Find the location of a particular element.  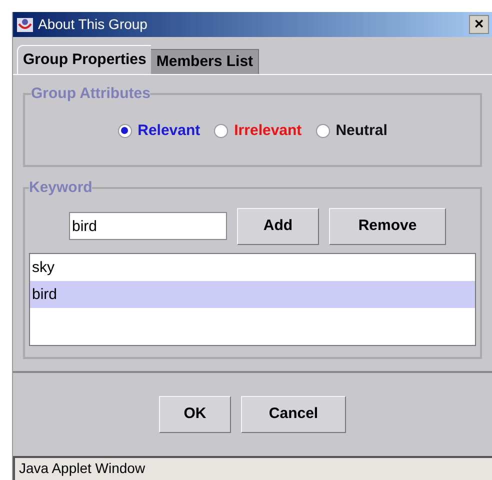

remove-button: Remove is located at coordinates (387, 226).